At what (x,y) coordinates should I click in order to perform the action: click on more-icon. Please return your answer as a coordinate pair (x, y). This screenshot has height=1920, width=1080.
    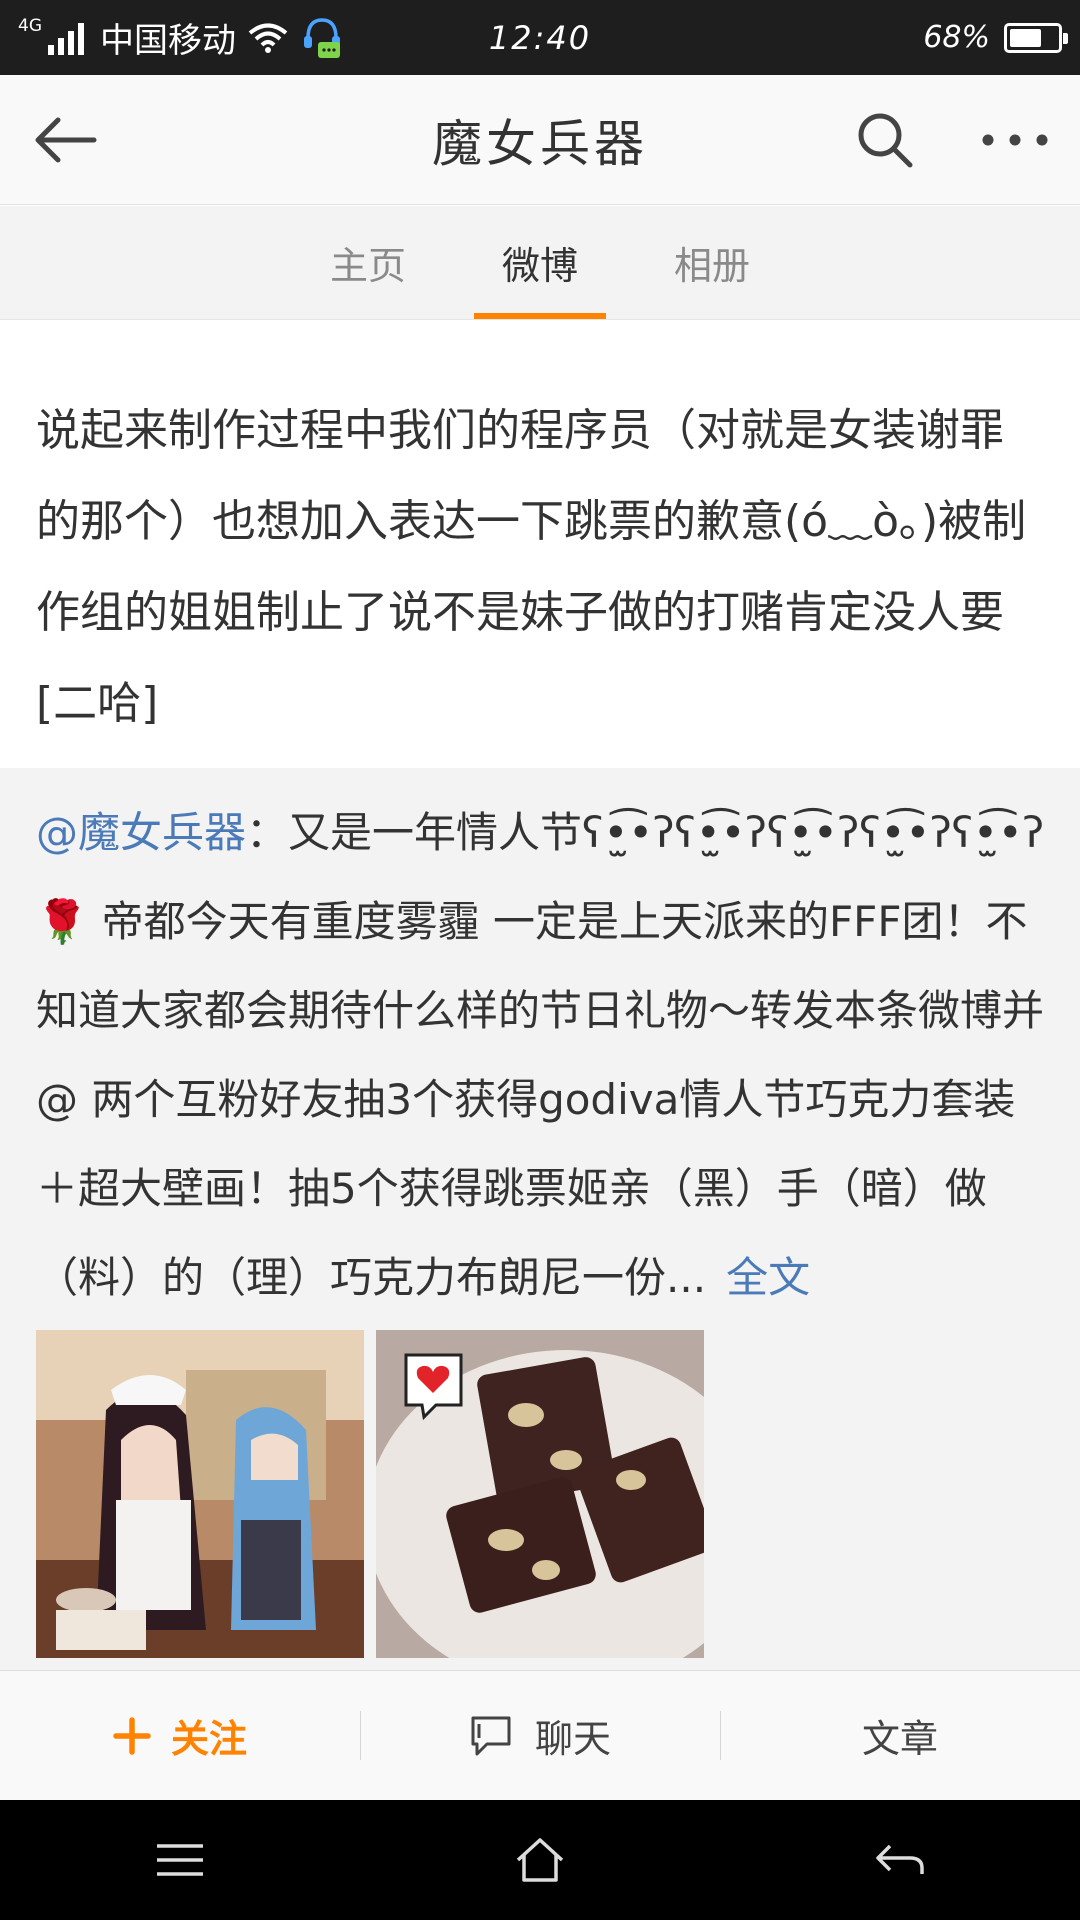
    Looking at the image, I should click on (1015, 139).